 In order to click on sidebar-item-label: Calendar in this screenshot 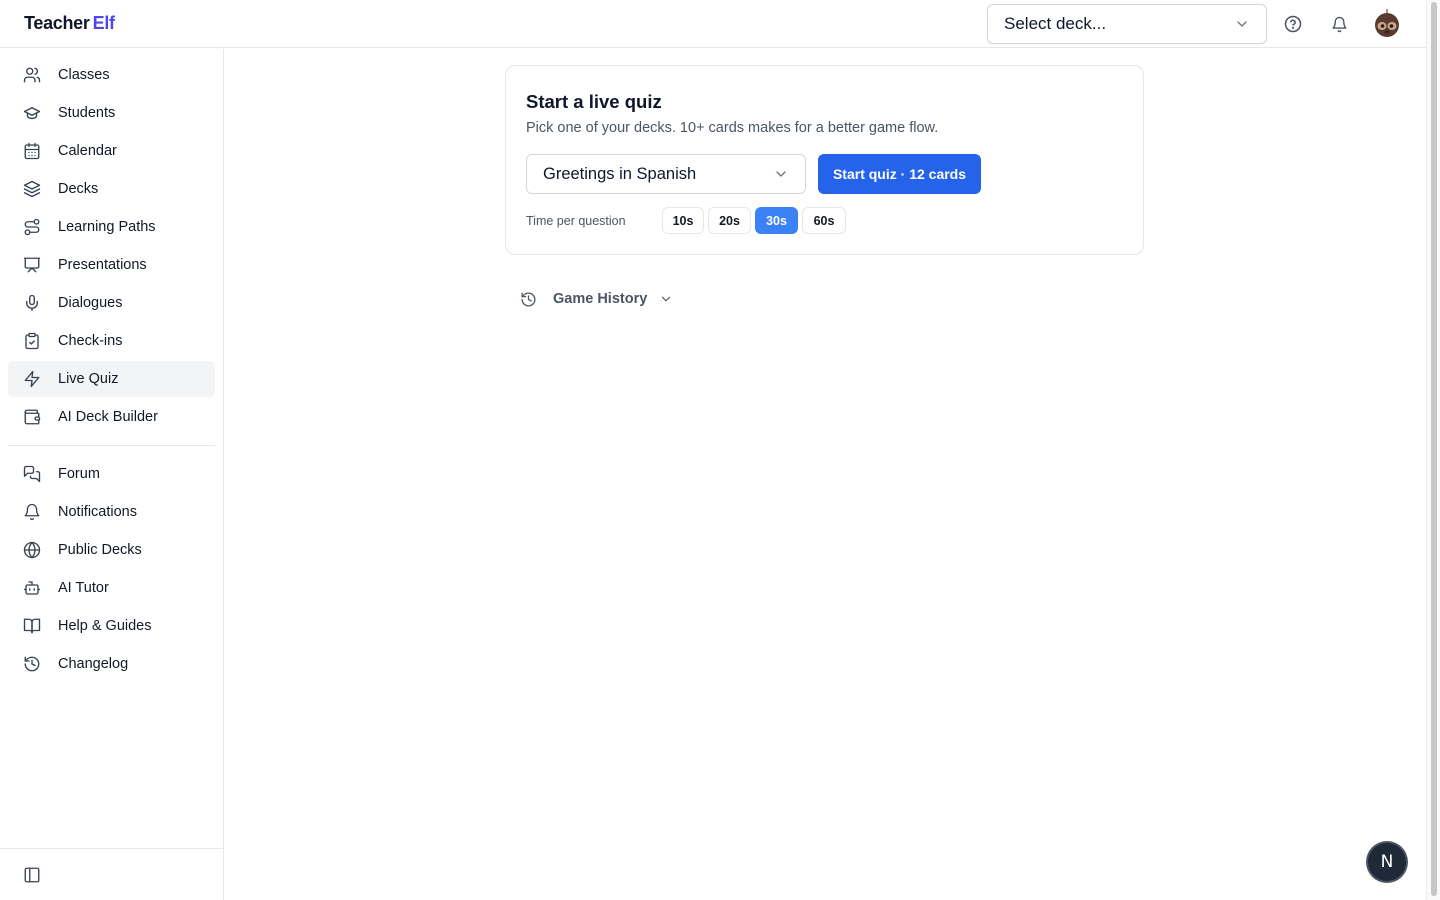, I will do `click(87, 151)`.